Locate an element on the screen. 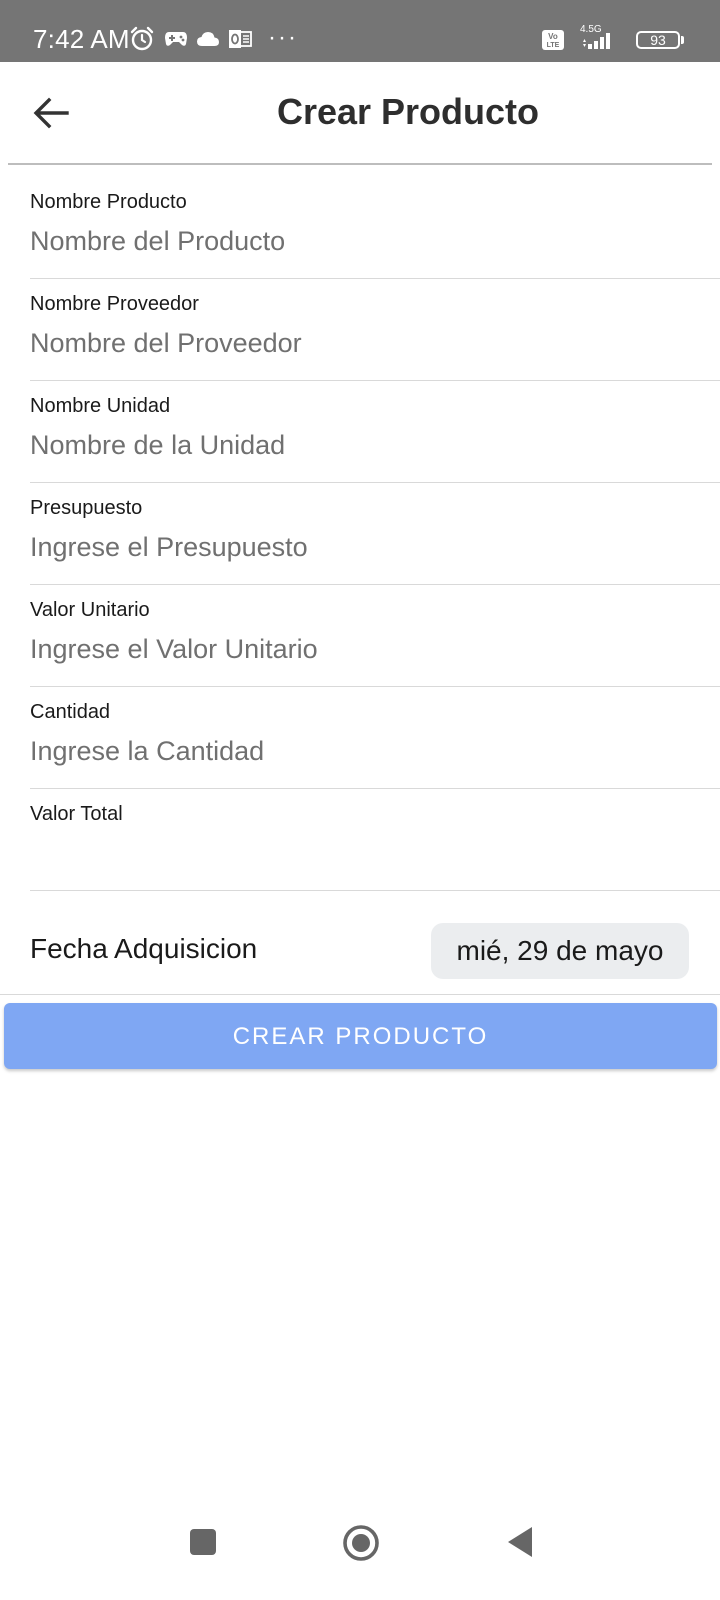  date-row: Fecha Adquisicion mié, 29 de mayo is located at coordinates (360, 950).